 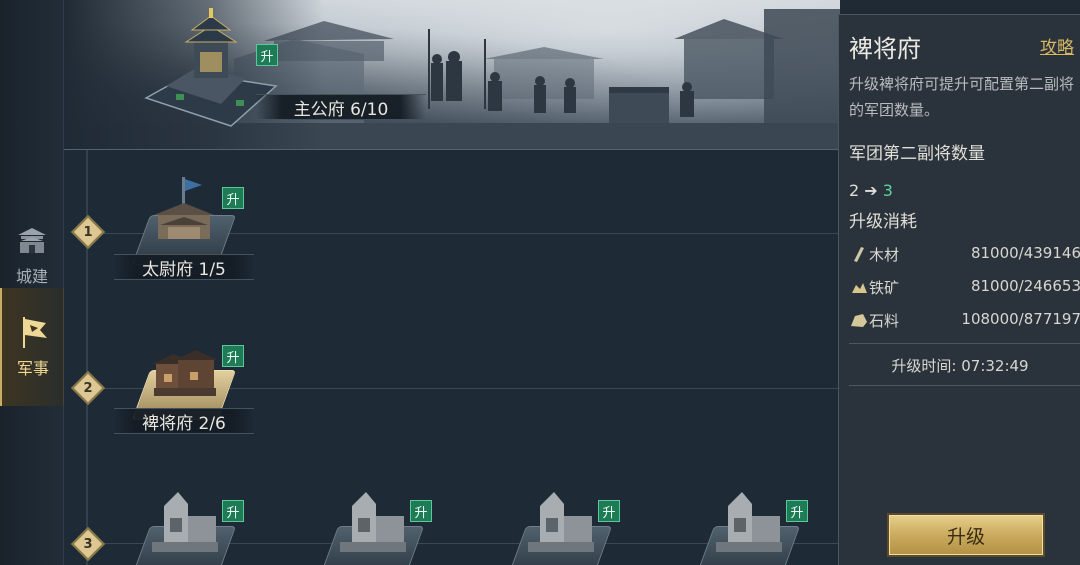 What do you see at coordinates (184, 208) in the screenshot?
I see `taiwei-hall-icon` at bounding box center [184, 208].